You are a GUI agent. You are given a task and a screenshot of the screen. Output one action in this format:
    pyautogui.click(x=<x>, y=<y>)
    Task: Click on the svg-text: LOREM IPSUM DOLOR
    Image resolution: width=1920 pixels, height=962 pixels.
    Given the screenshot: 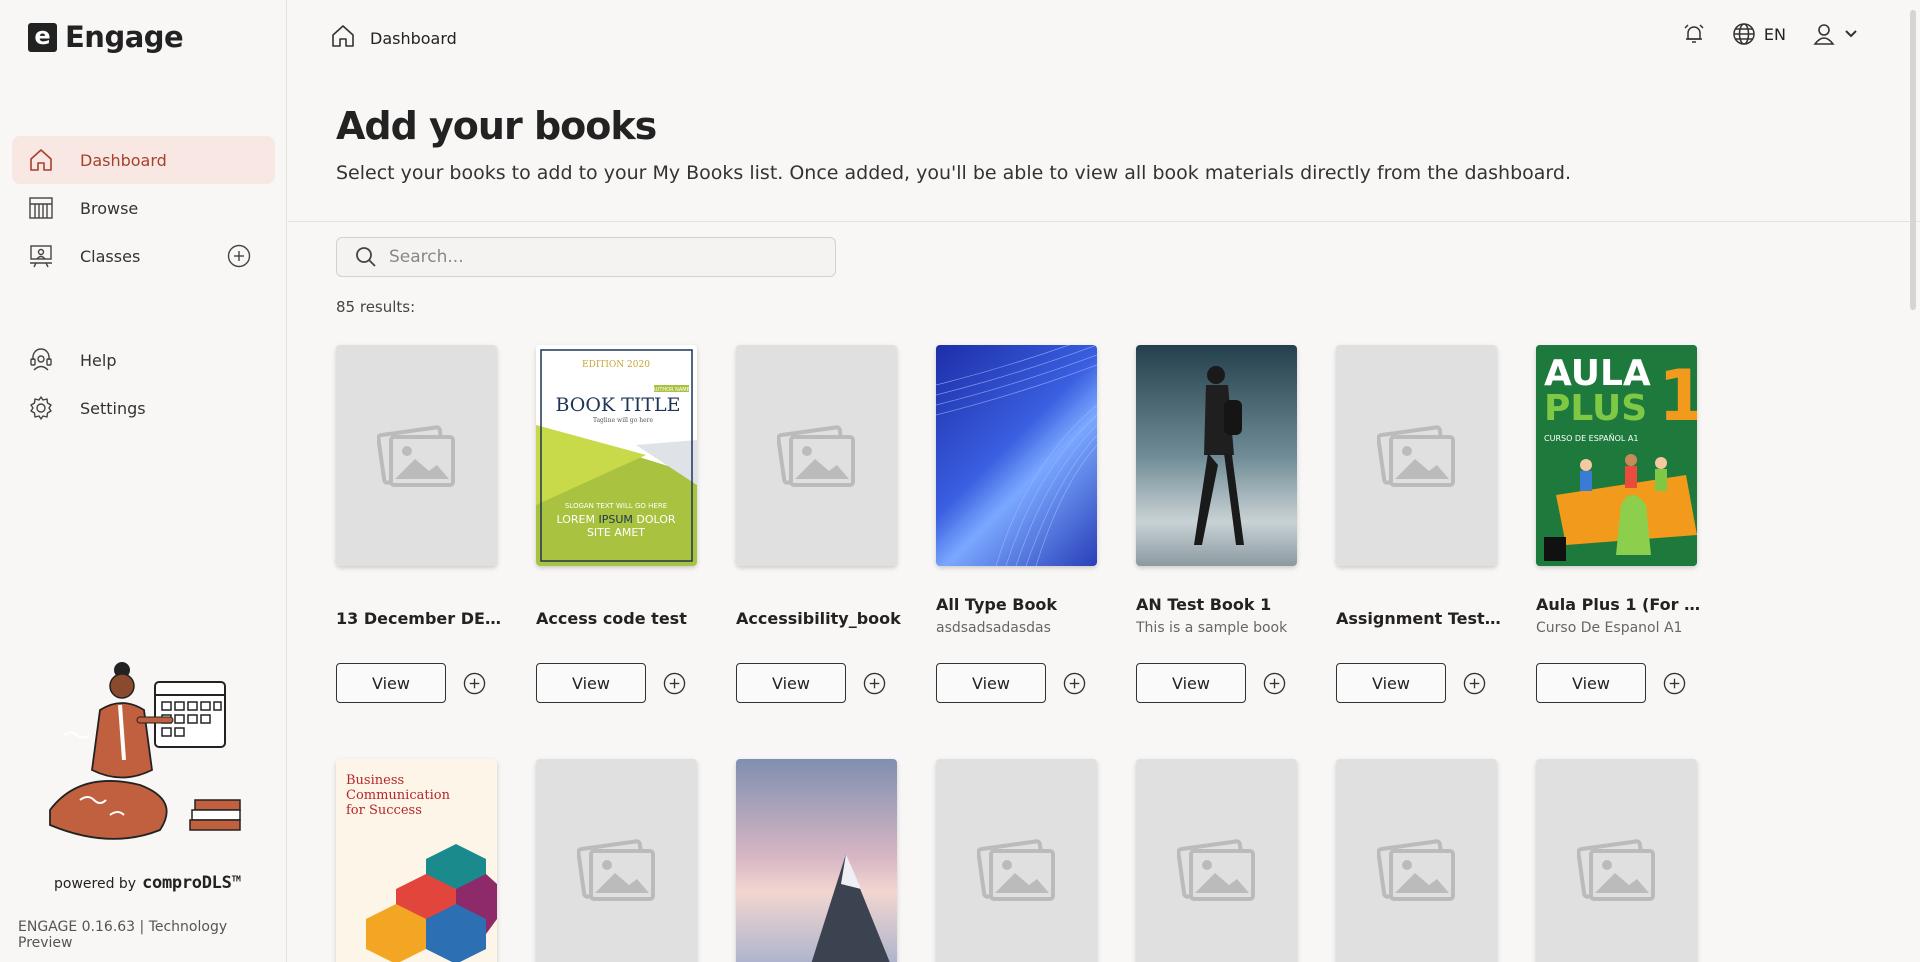 What is the action you would take?
    pyautogui.click(x=615, y=519)
    